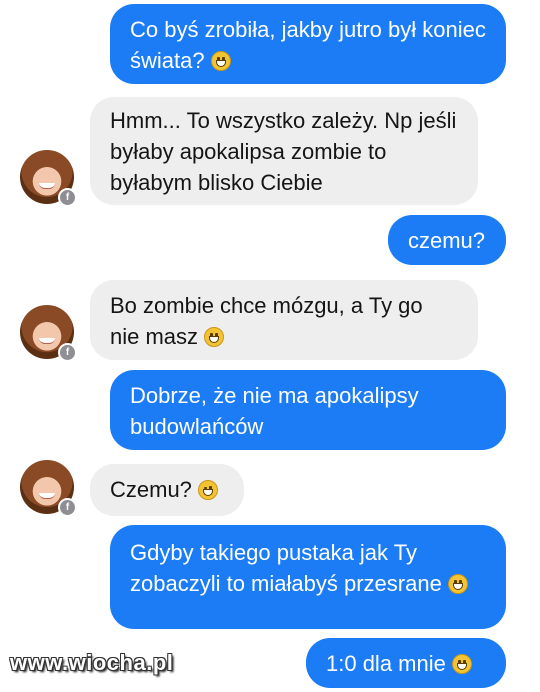 The image size is (540, 692). Describe the element at coordinates (151, 489) in the screenshot. I see `message-text: Czemu?` at that location.